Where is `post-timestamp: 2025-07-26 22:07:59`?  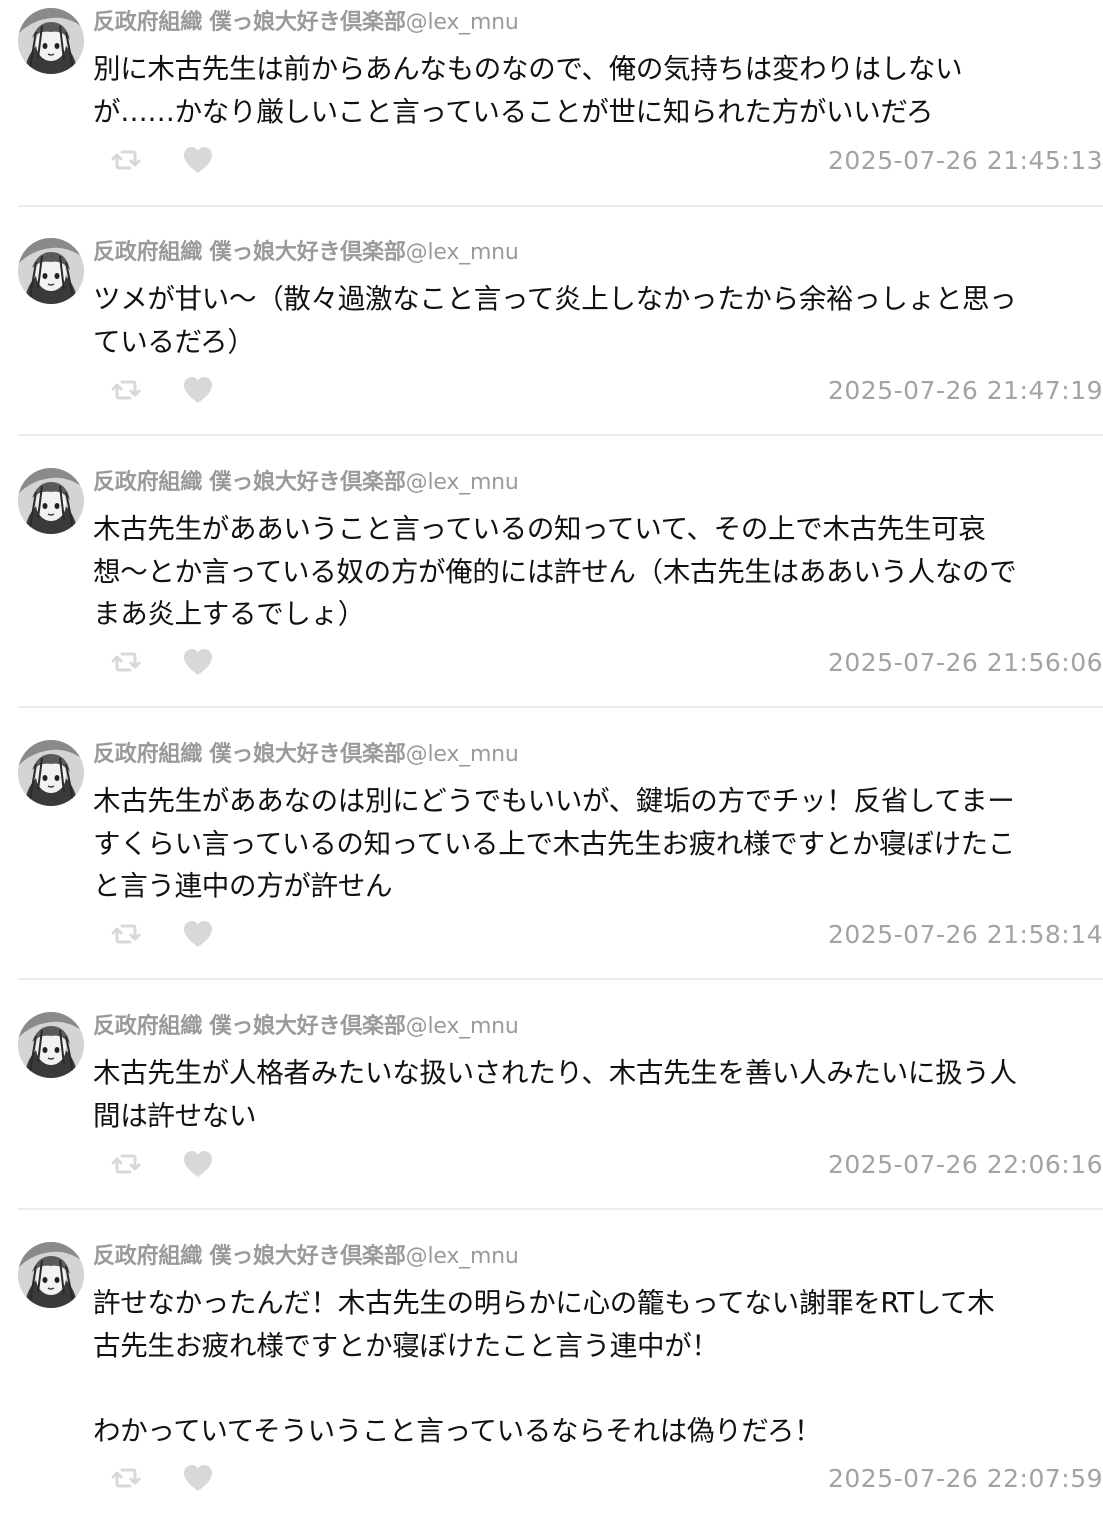
post-timestamp: 2025-07-26 22:07:59 is located at coordinates (965, 1478).